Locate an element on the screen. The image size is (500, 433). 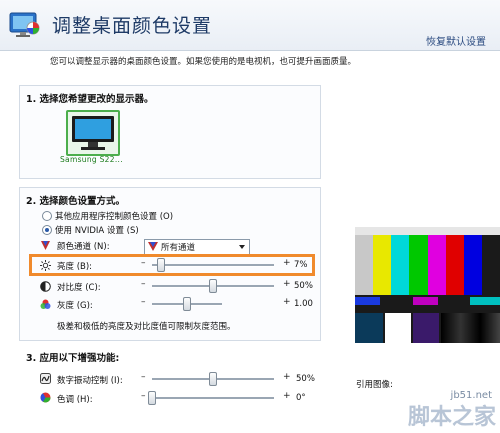
contrast-label: 对比度 (C): is located at coordinates (79, 288).